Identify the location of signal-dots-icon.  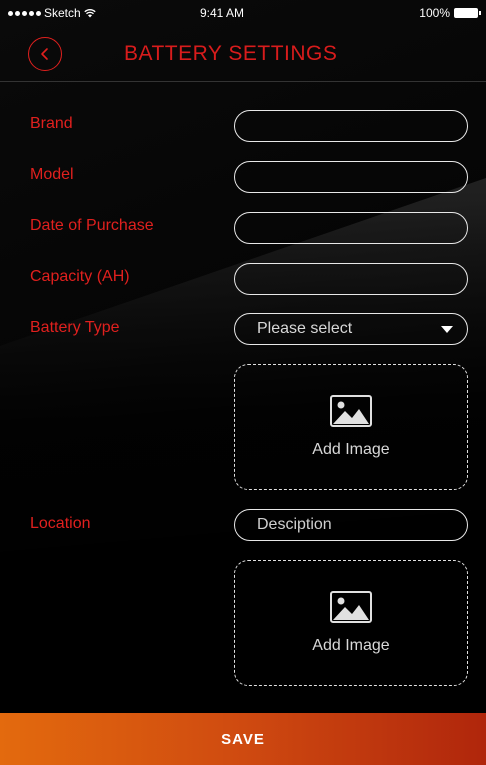
(24, 13).